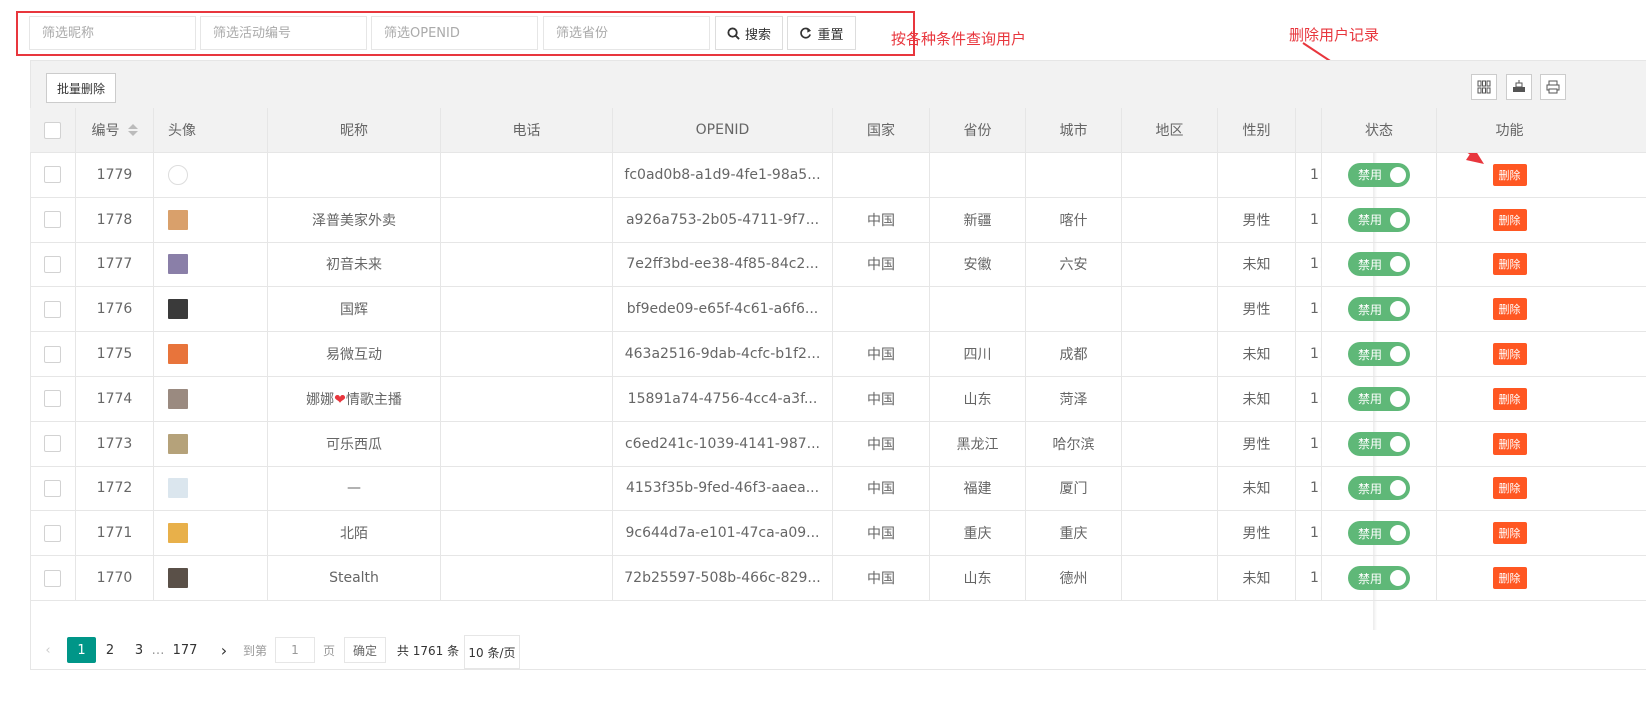 The image size is (1646, 706). What do you see at coordinates (1074, 578) in the screenshot?
I see `cell-city: 德州` at bounding box center [1074, 578].